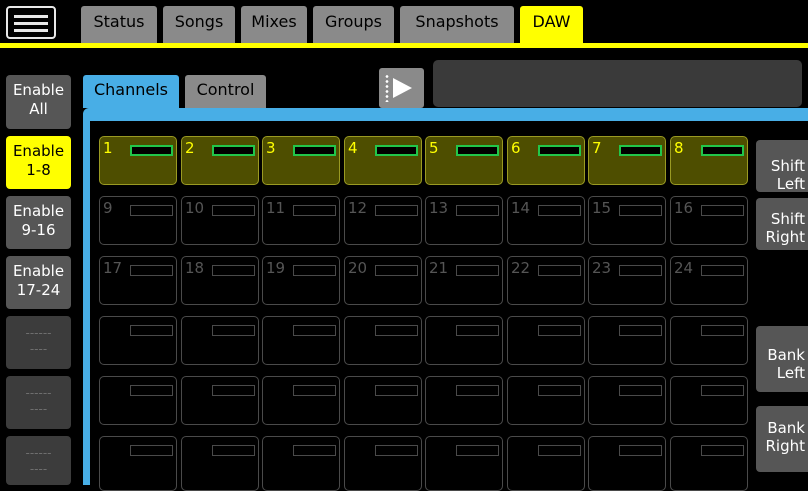 Image resolution: width=808 pixels, height=491 pixels. What do you see at coordinates (38, 402) in the screenshot?
I see `side-button-empty-2: ------ ----` at bounding box center [38, 402].